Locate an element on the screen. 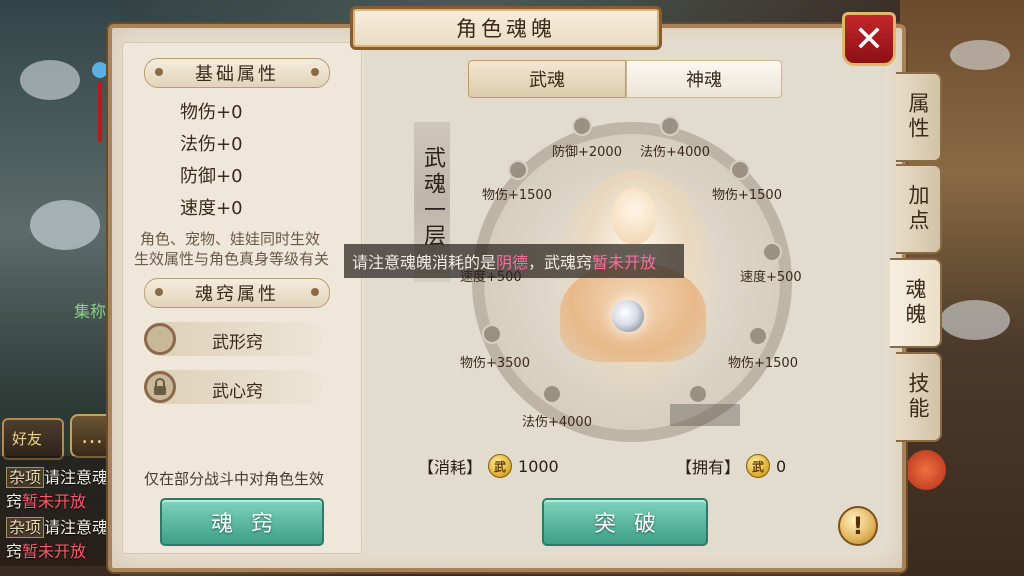  tab-divine-soul: 神魂 is located at coordinates (704, 79).